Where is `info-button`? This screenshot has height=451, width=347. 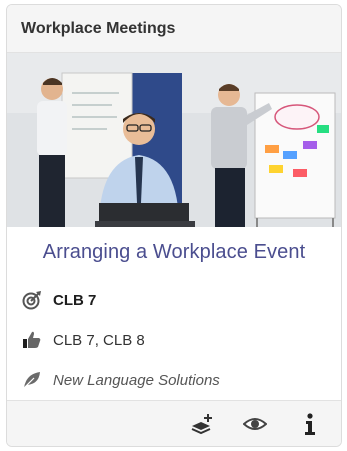 info-button is located at coordinates (310, 424).